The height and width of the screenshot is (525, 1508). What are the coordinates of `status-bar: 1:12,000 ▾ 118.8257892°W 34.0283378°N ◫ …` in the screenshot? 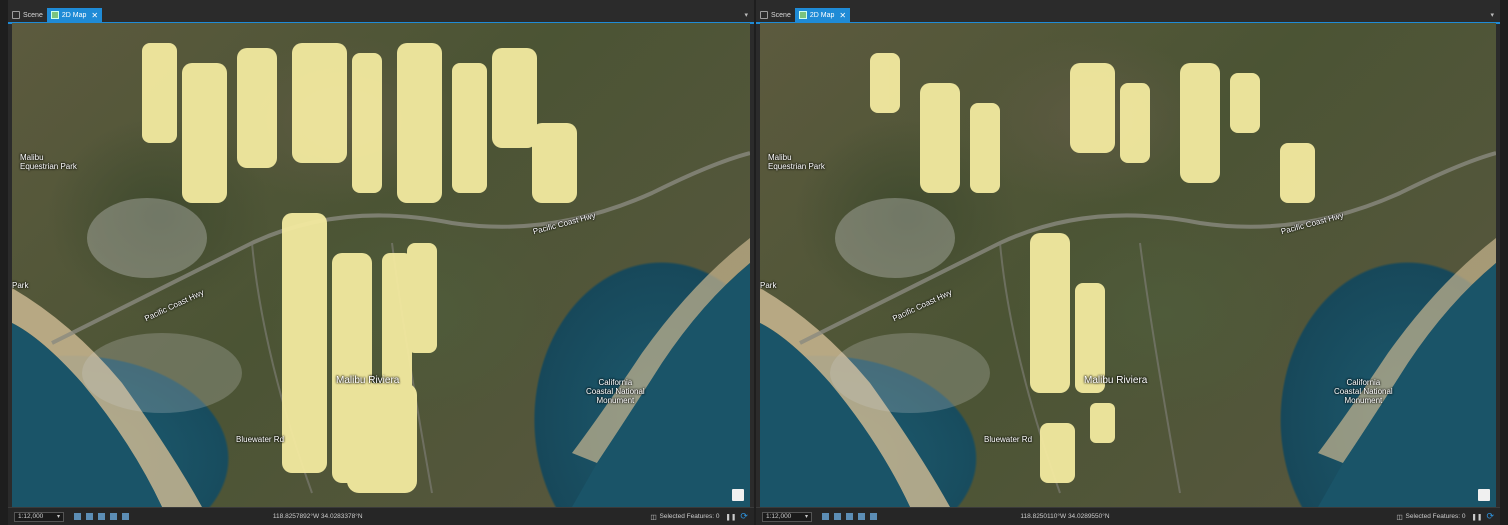 It's located at (381, 516).